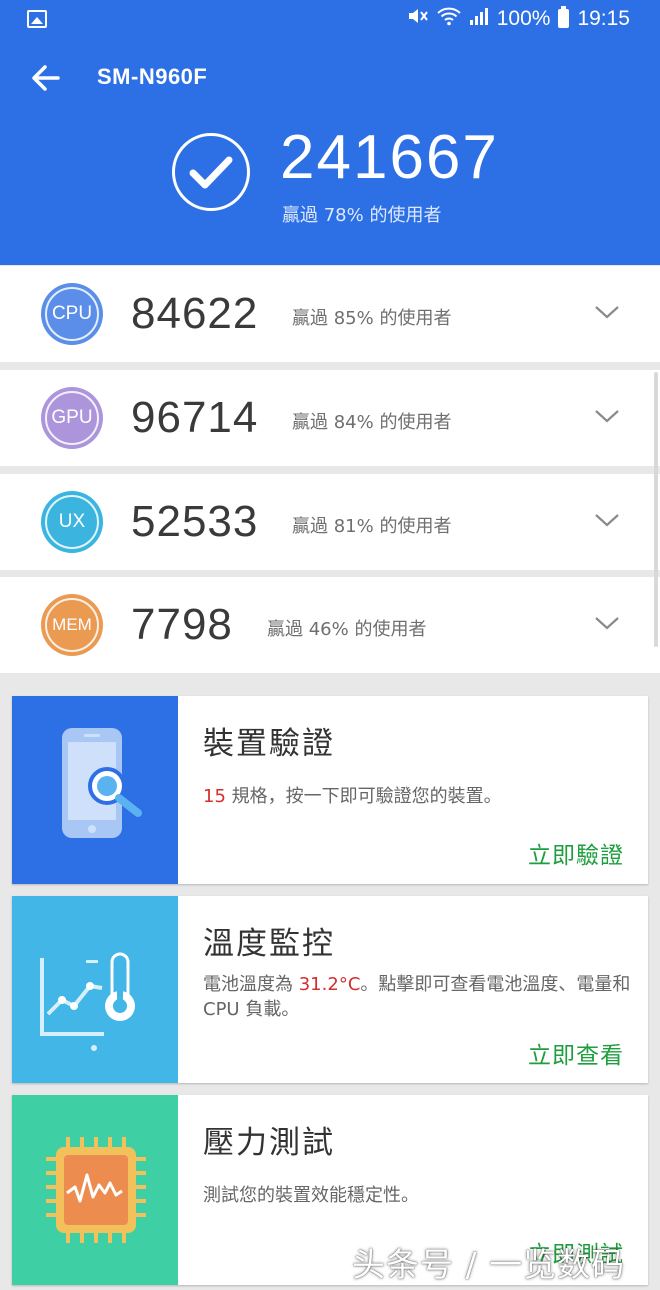 The image size is (660, 1290). I want to click on card-description: 電池溫度為 31.2°C。點擊即可查看電池溫度、電量和 CPU 負載。, so click(417, 997).